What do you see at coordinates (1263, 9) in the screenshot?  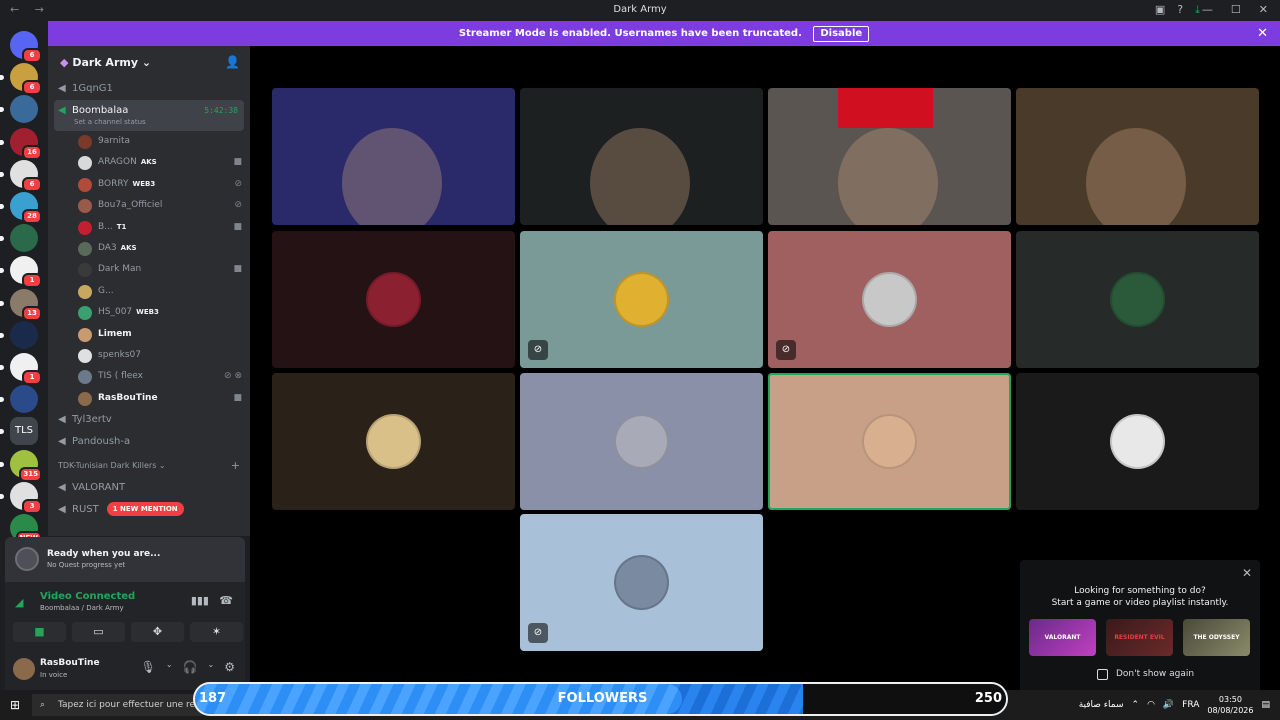 I see `close-window-button: ✕` at bounding box center [1263, 9].